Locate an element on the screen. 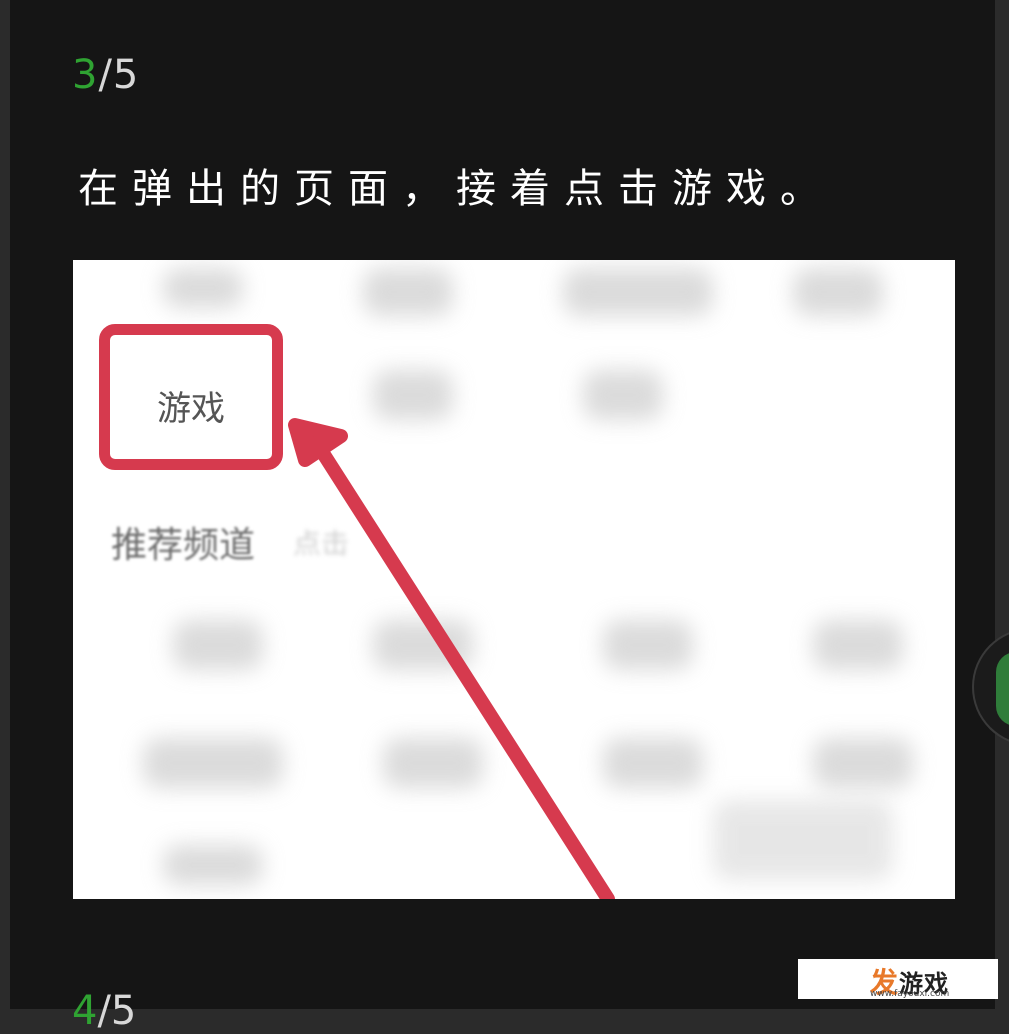  next-step-counter: 4/5 is located at coordinates (104, 1011).